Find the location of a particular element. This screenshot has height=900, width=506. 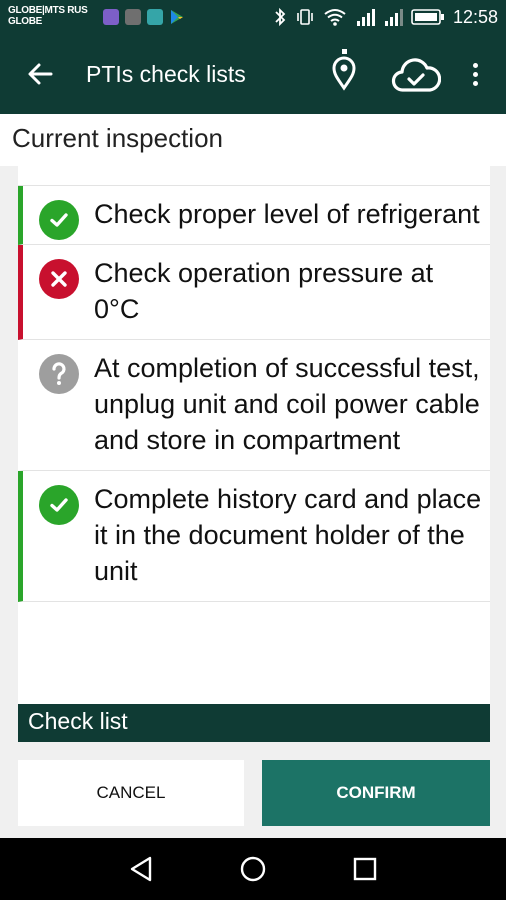

location-pin-icon is located at coordinates (344, 70).